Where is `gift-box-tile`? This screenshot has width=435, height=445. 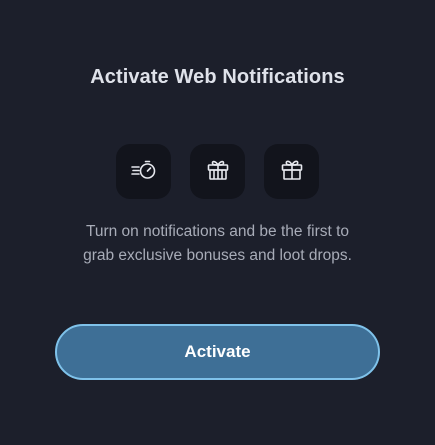 gift-box-tile is located at coordinates (217, 171).